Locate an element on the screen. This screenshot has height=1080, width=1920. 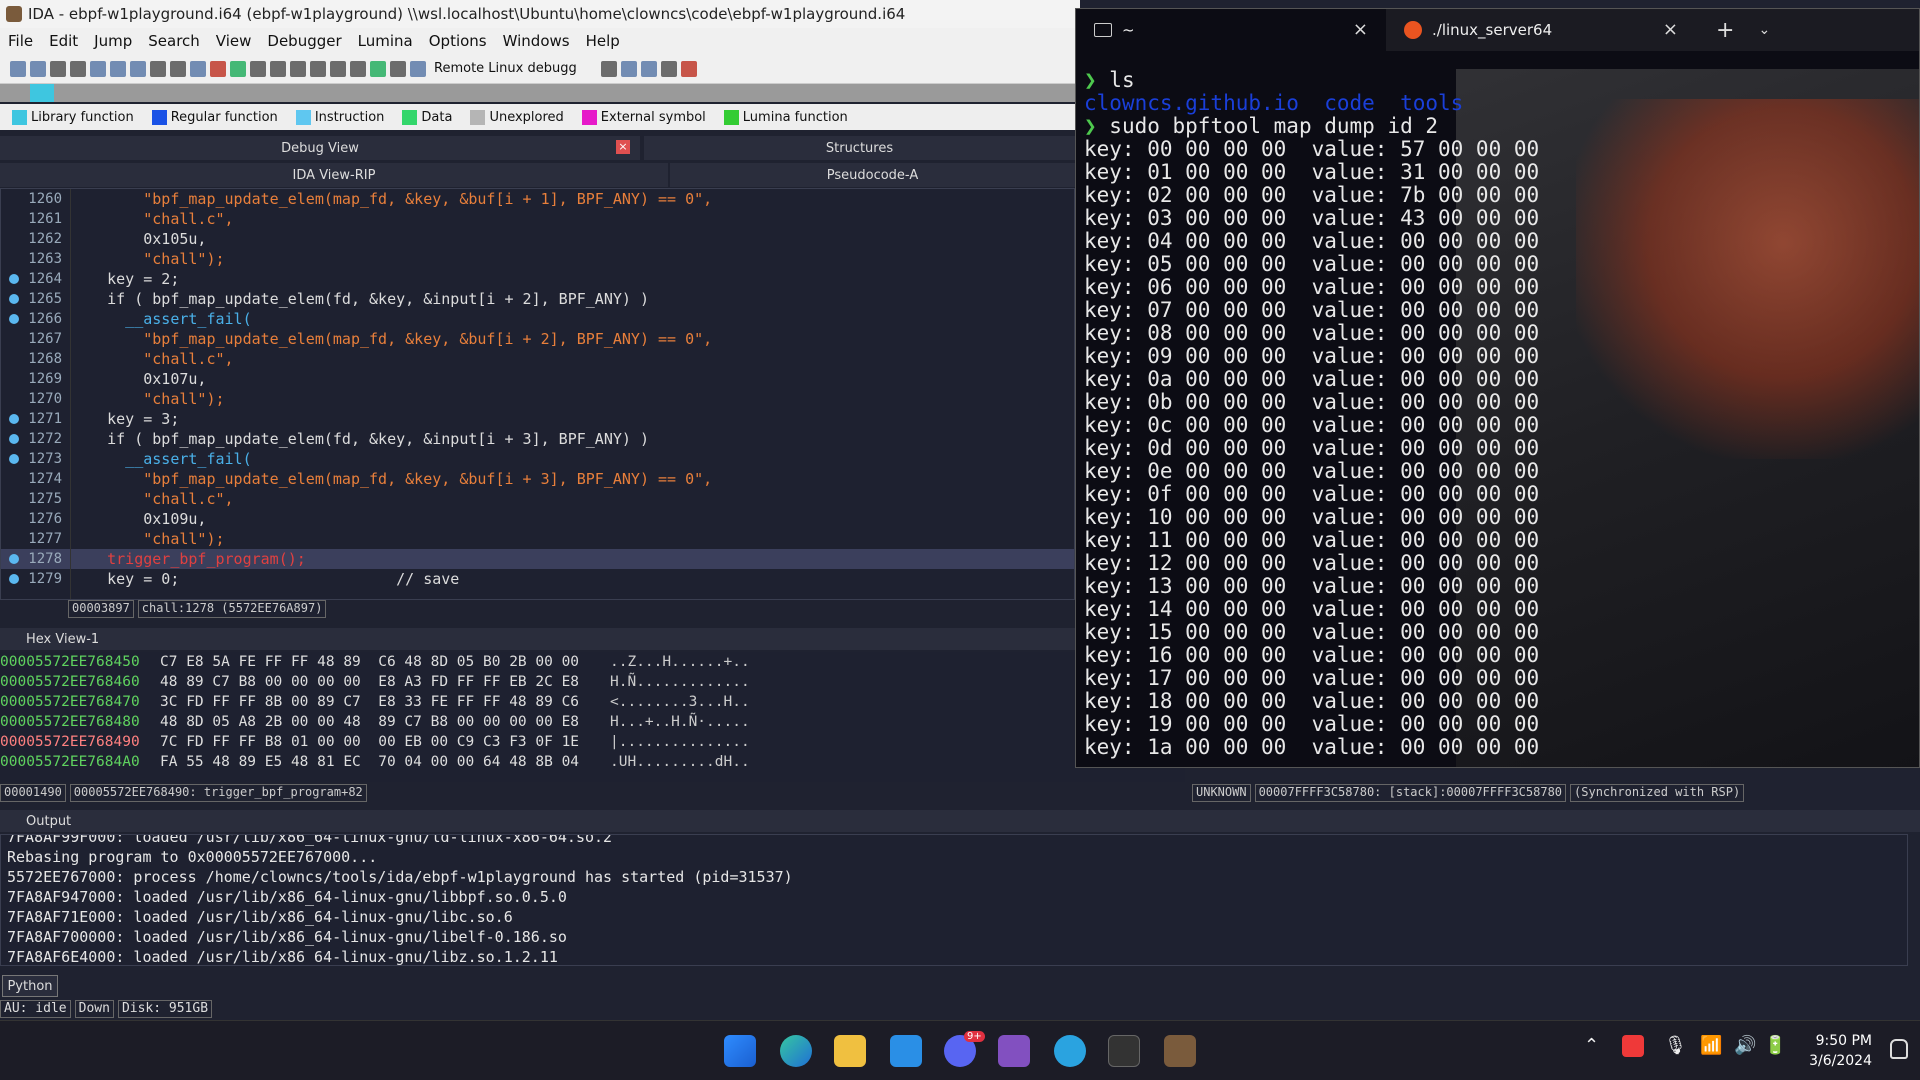
menu-edit: Edit is located at coordinates (63, 41).